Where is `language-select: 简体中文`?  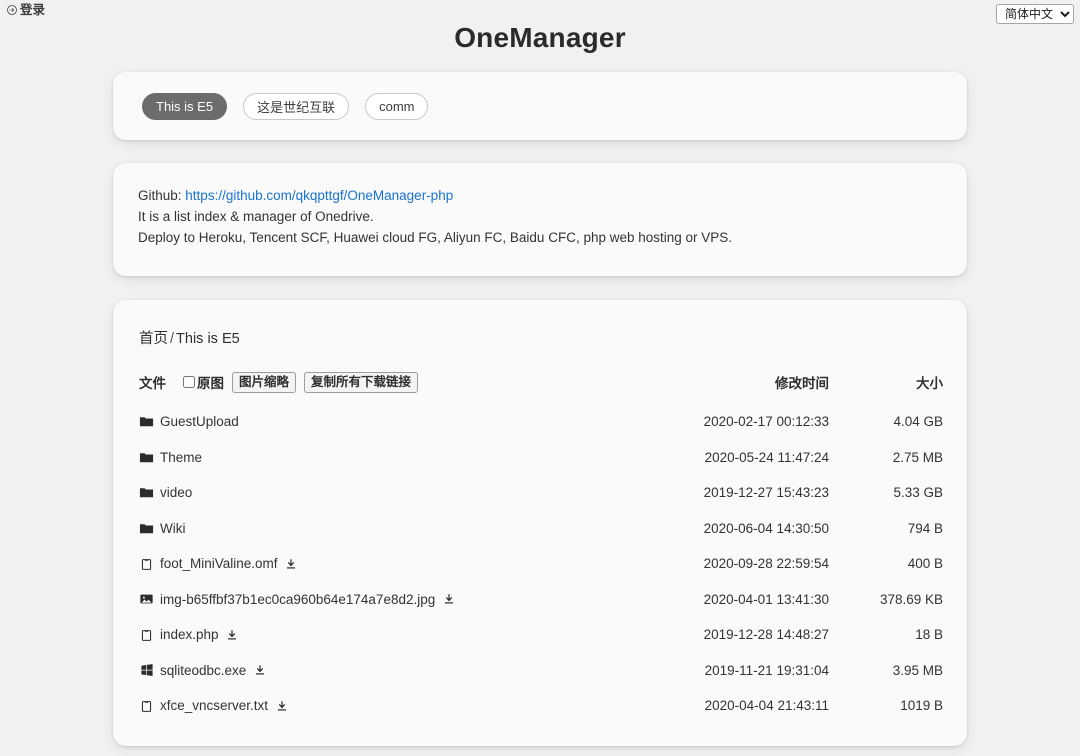
language-select: 简体中文 is located at coordinates (1035, 14).